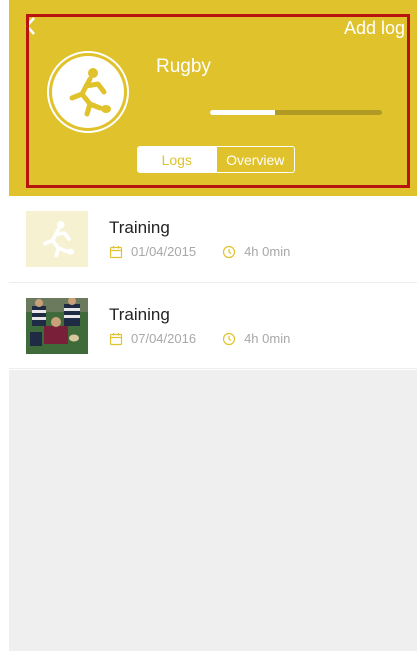  I want to click on segment-tabs: Logs Overview, so click(216, 159).